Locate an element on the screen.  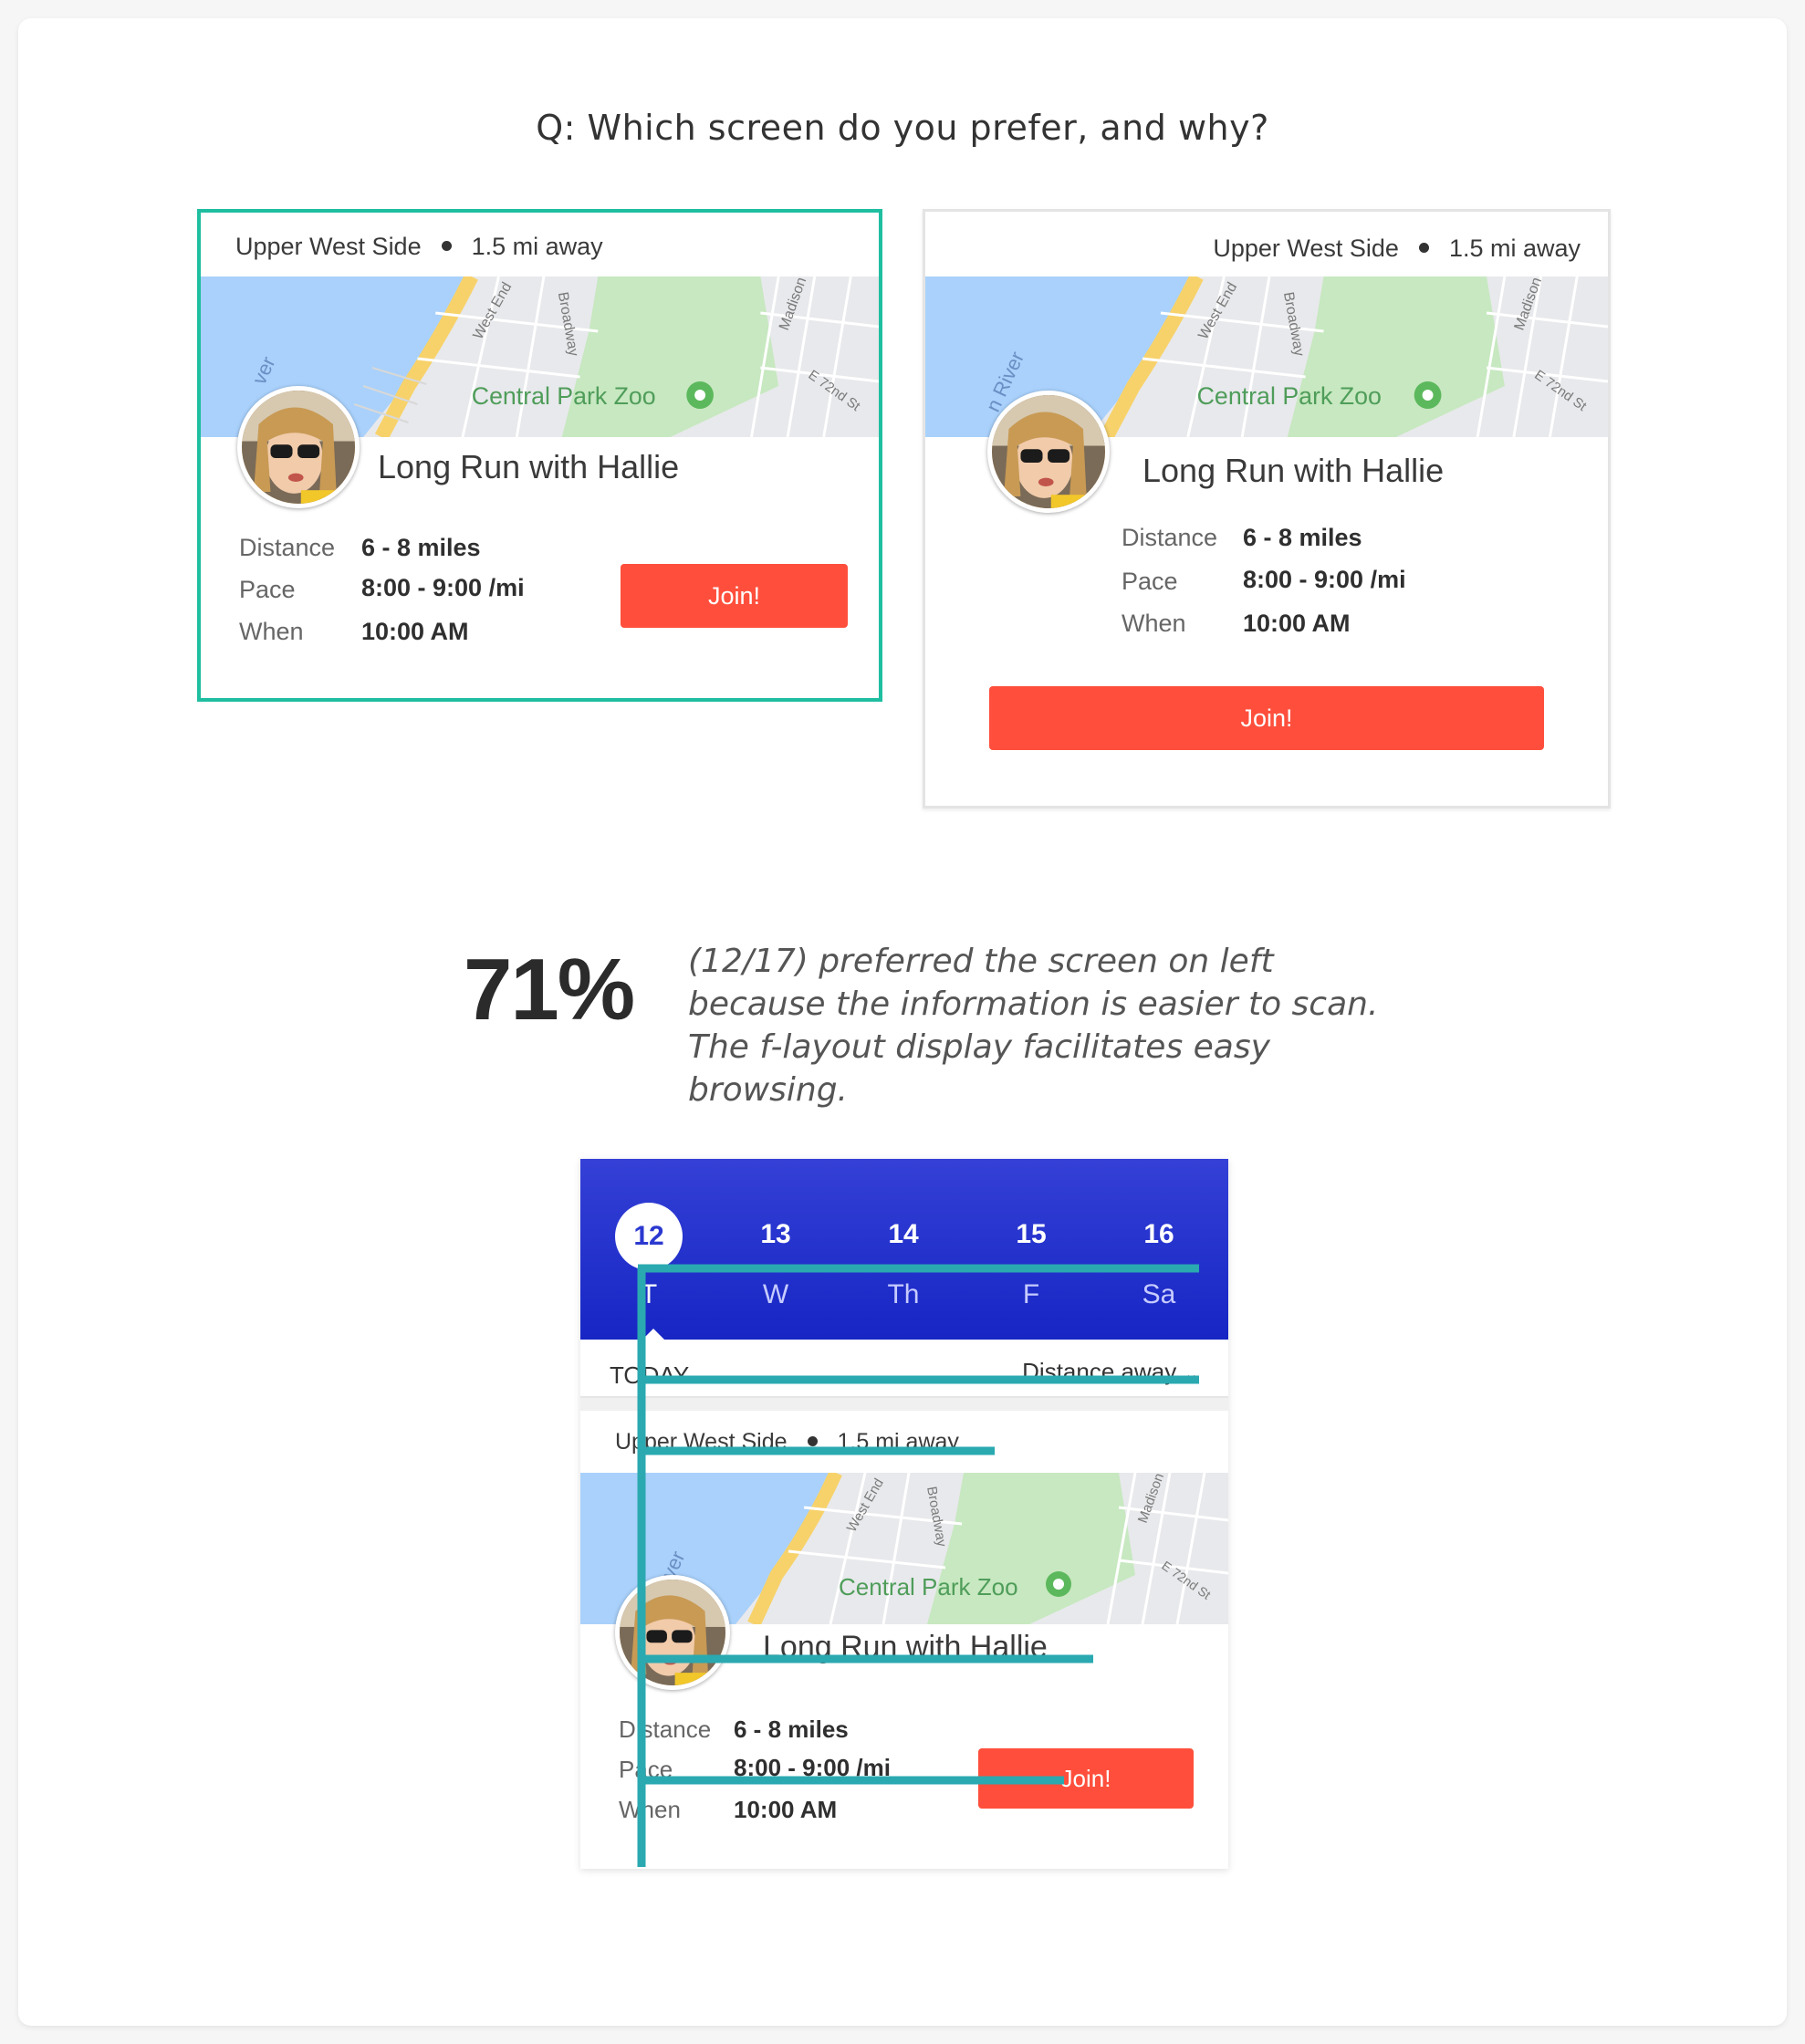
filter-row: TODAY Distance away ⌄ is located at coordinates (904, 1369).